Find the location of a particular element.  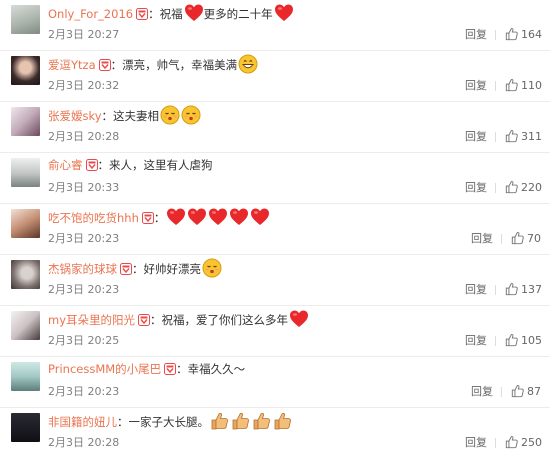

like-count: 220 is located at coordinates (531, 187).